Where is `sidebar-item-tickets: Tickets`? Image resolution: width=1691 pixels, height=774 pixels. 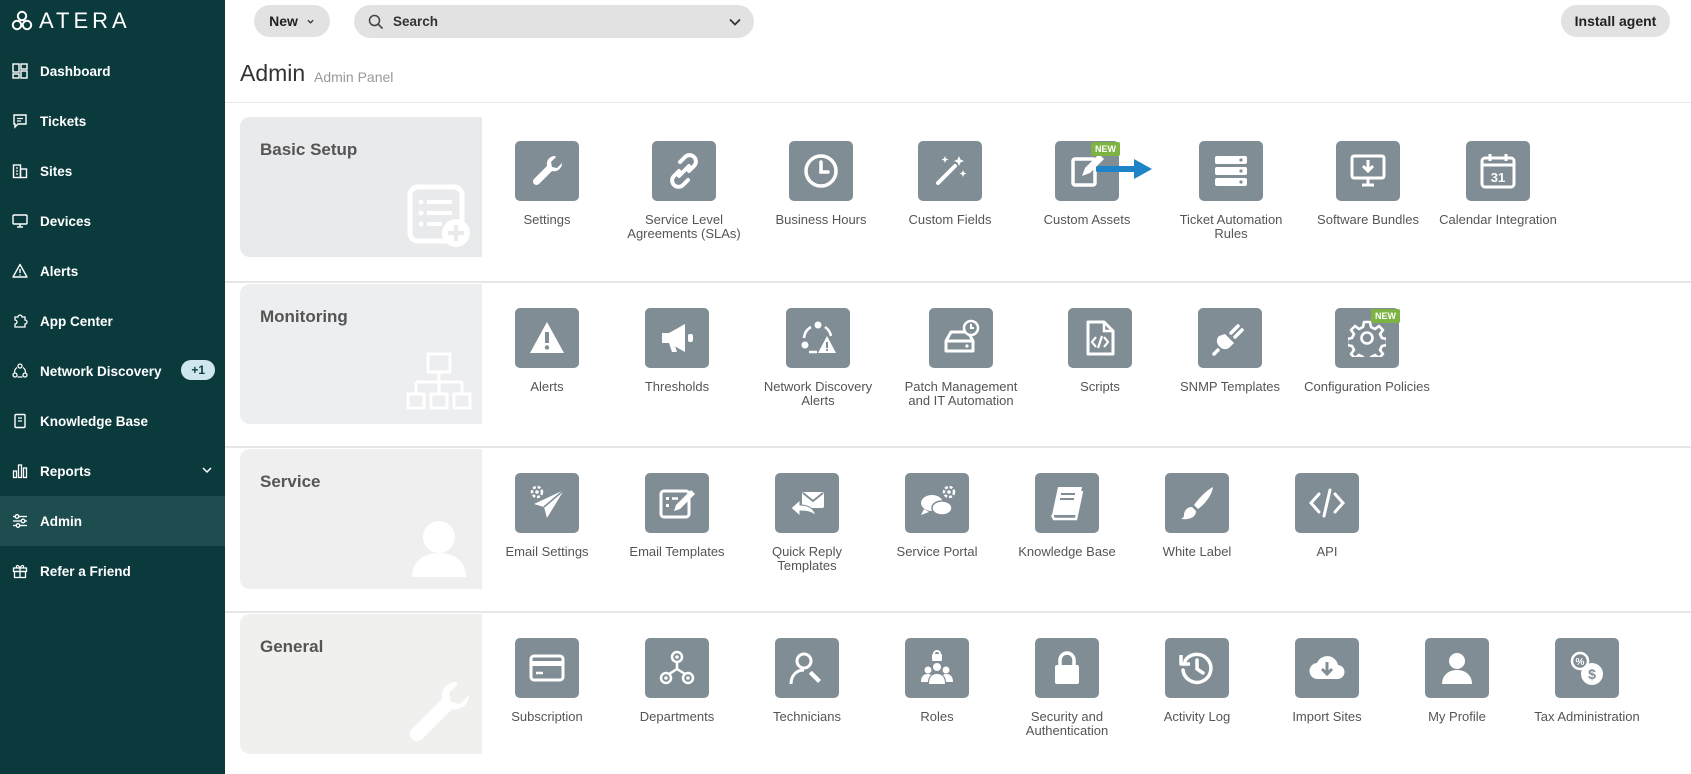
sidebar-item-tickets: Tickets is located at coordinates (112, 121).